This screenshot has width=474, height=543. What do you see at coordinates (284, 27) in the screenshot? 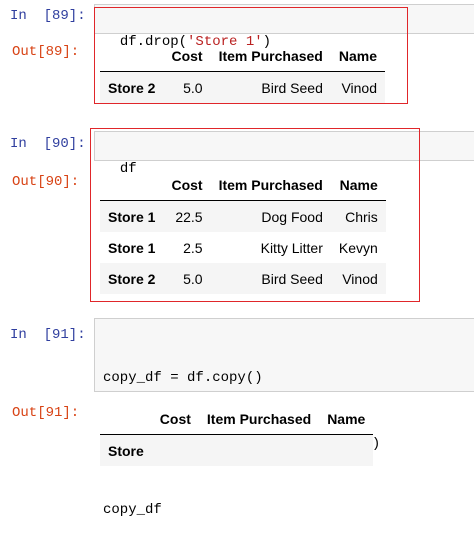
I see `code-cell-input: df.drop('Store 1')` at bounding box center [284, 27].